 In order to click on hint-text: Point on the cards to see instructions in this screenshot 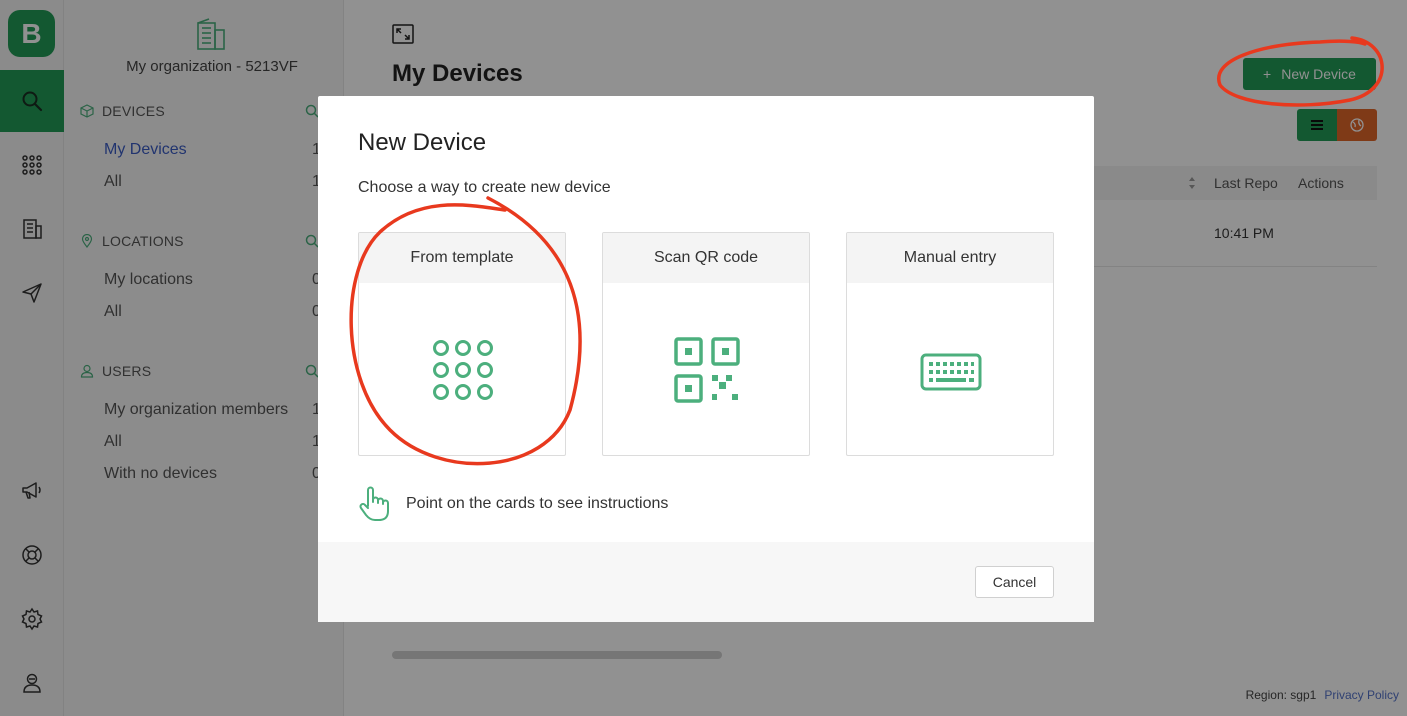, I will do `click(537, 503)`.